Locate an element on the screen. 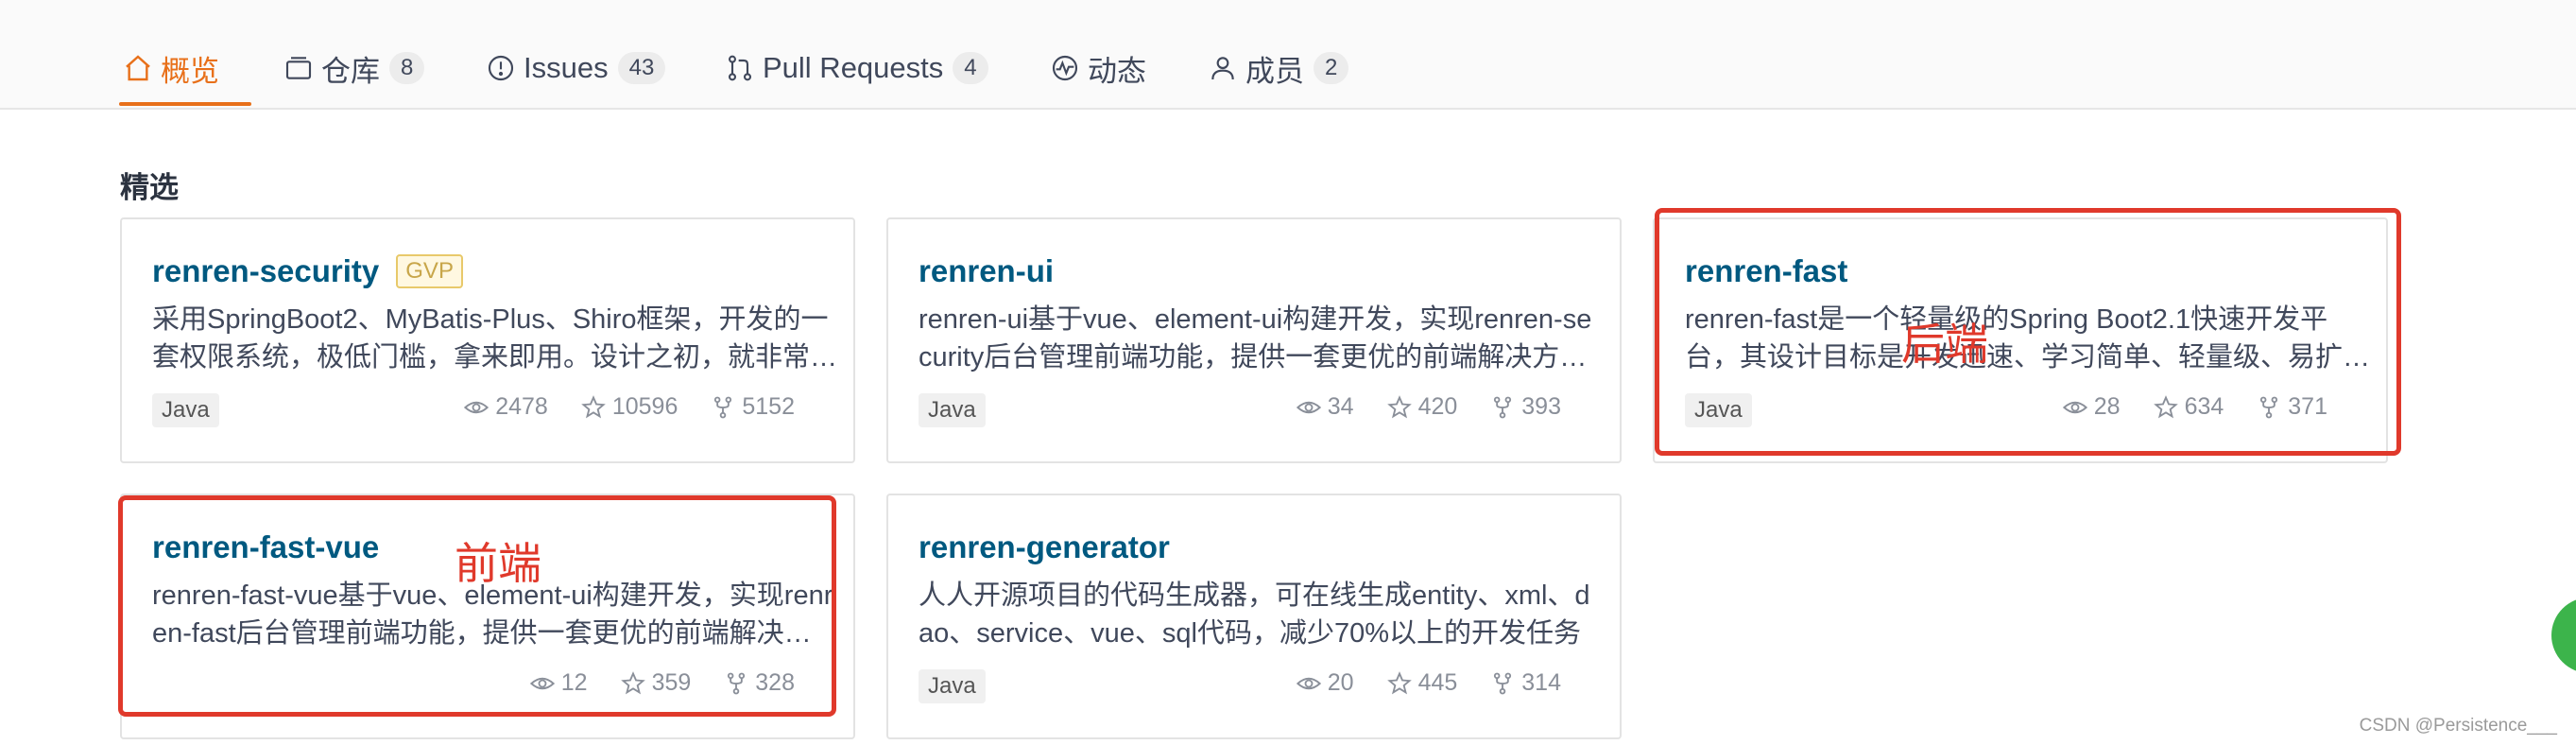 This screenshot has width=2576, height=745. activity-icon is located at coordinates (1065, 68).